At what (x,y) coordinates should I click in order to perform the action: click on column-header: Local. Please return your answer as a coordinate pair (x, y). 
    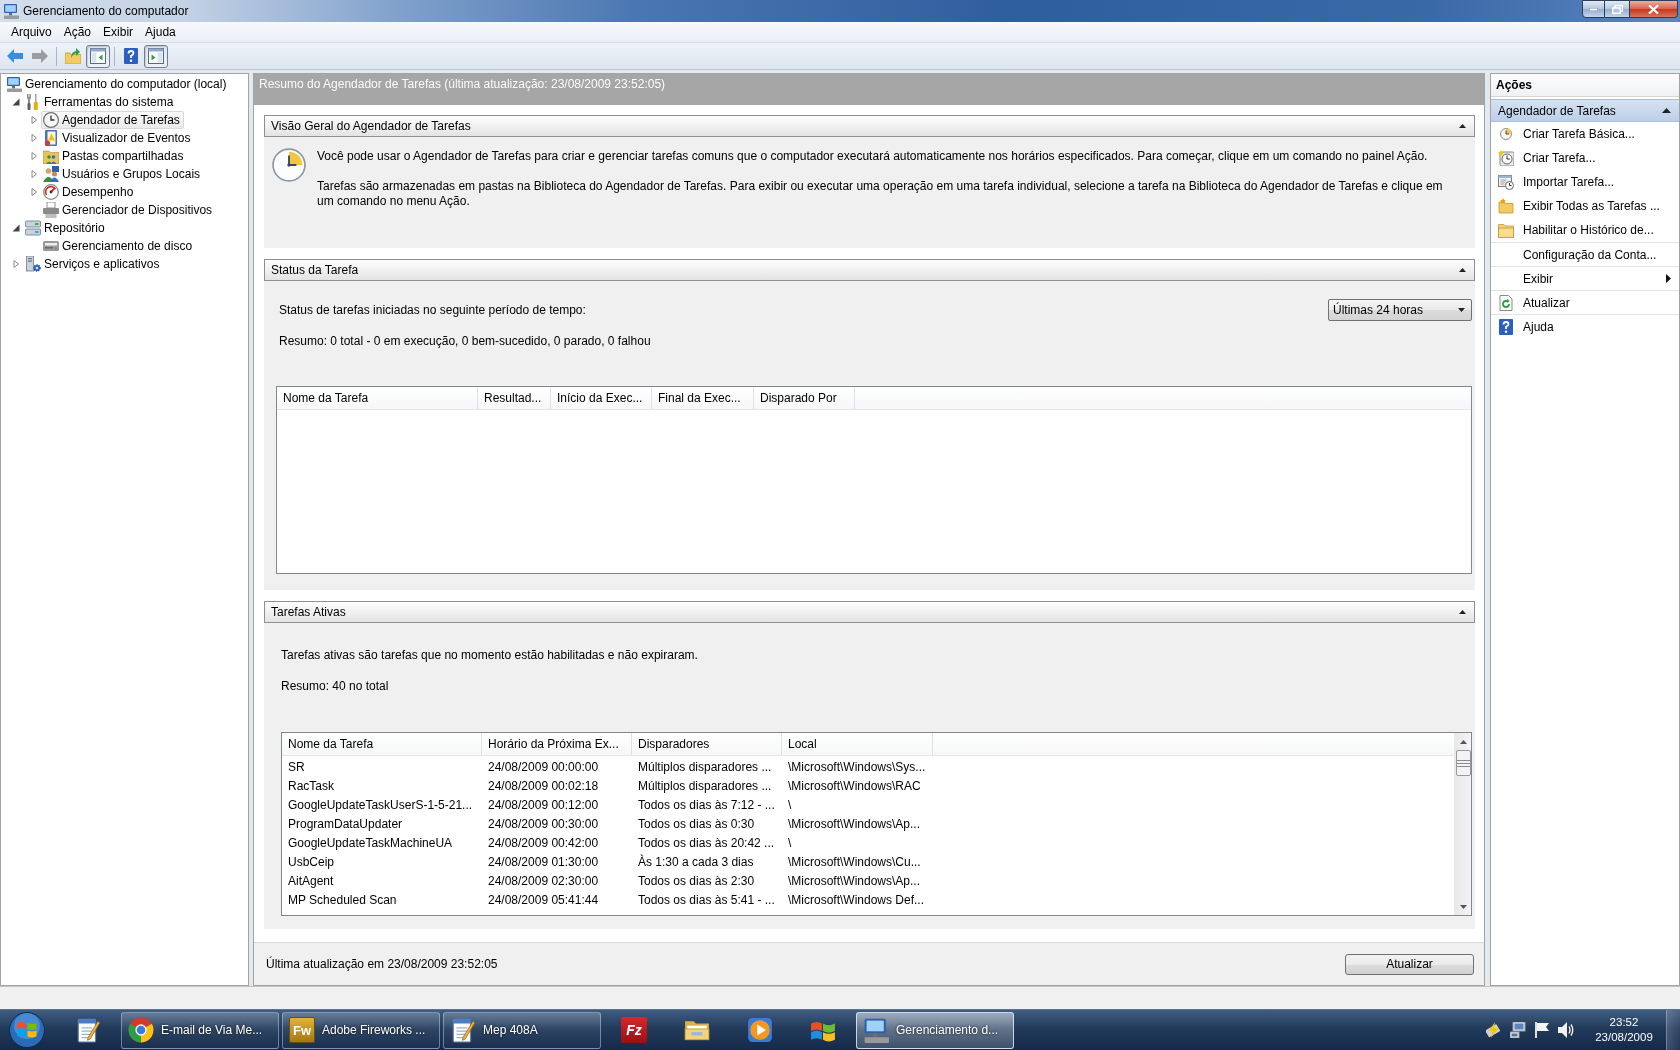
    Looking at the image, I should click on (857, 744).